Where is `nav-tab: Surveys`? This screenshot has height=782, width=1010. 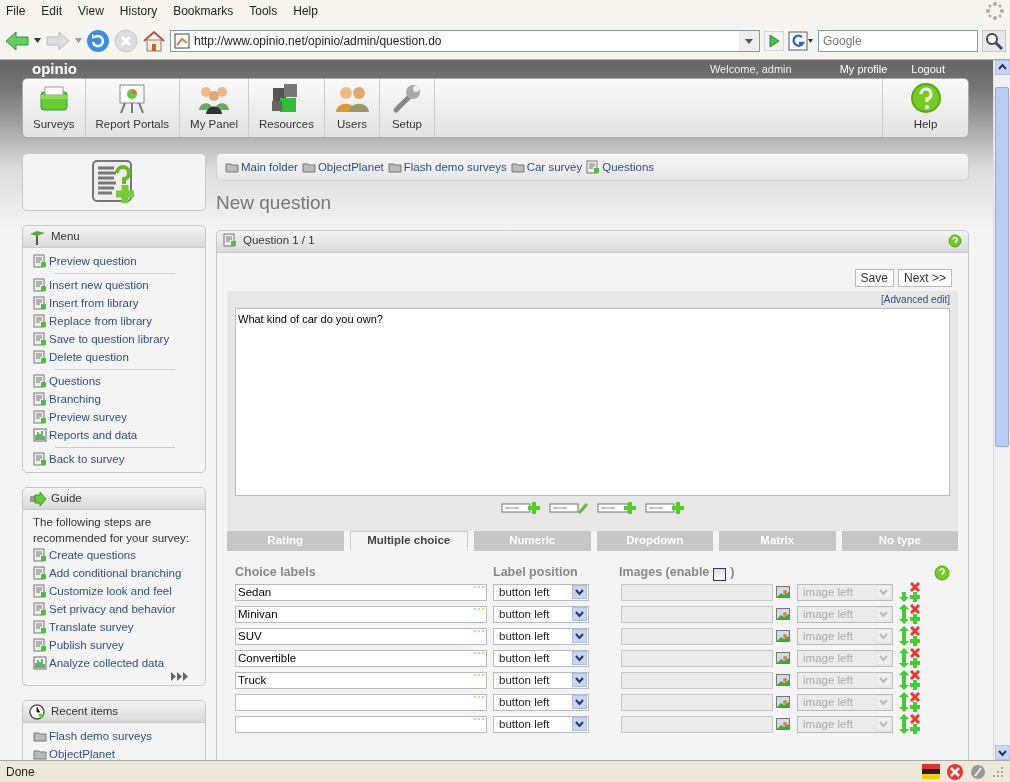
nav-tab: Surveys is located at coordinates (54, 108).